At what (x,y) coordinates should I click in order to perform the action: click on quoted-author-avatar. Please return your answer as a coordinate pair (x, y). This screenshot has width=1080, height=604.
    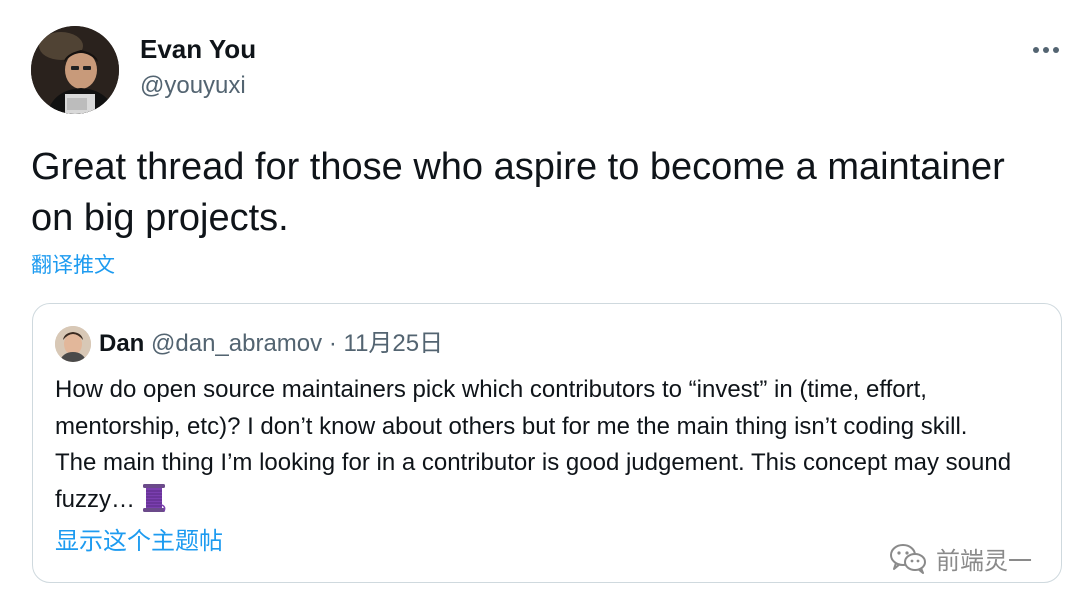
    Looking at the image, I should click on (73, 344).